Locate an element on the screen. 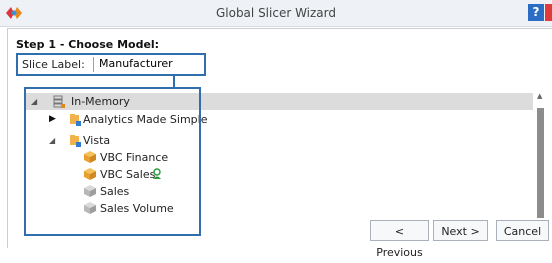  close-button is located at coordinates (548, 12).